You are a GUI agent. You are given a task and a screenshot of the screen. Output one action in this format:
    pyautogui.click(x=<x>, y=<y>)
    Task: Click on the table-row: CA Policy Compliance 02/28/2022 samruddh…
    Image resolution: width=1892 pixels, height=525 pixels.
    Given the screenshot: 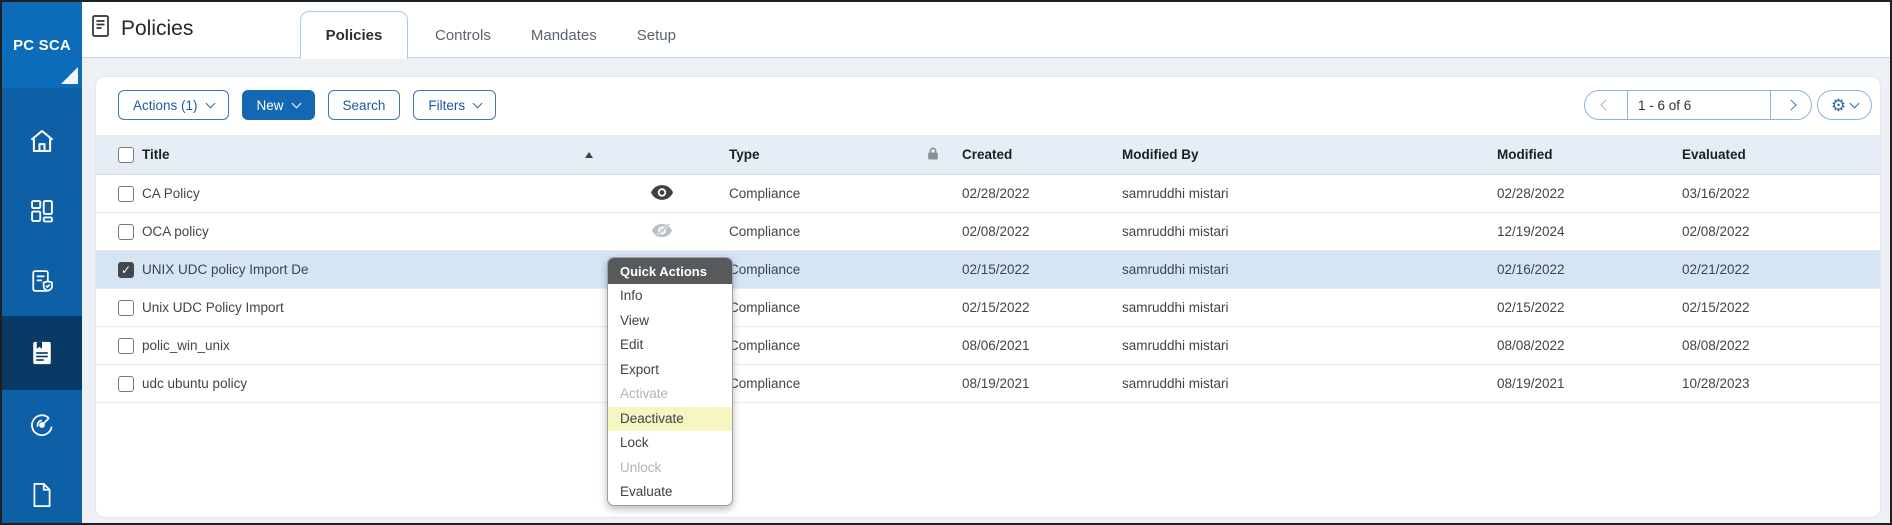 What is the action you would take?
    pyautogui.click(x=988, y=194)
    